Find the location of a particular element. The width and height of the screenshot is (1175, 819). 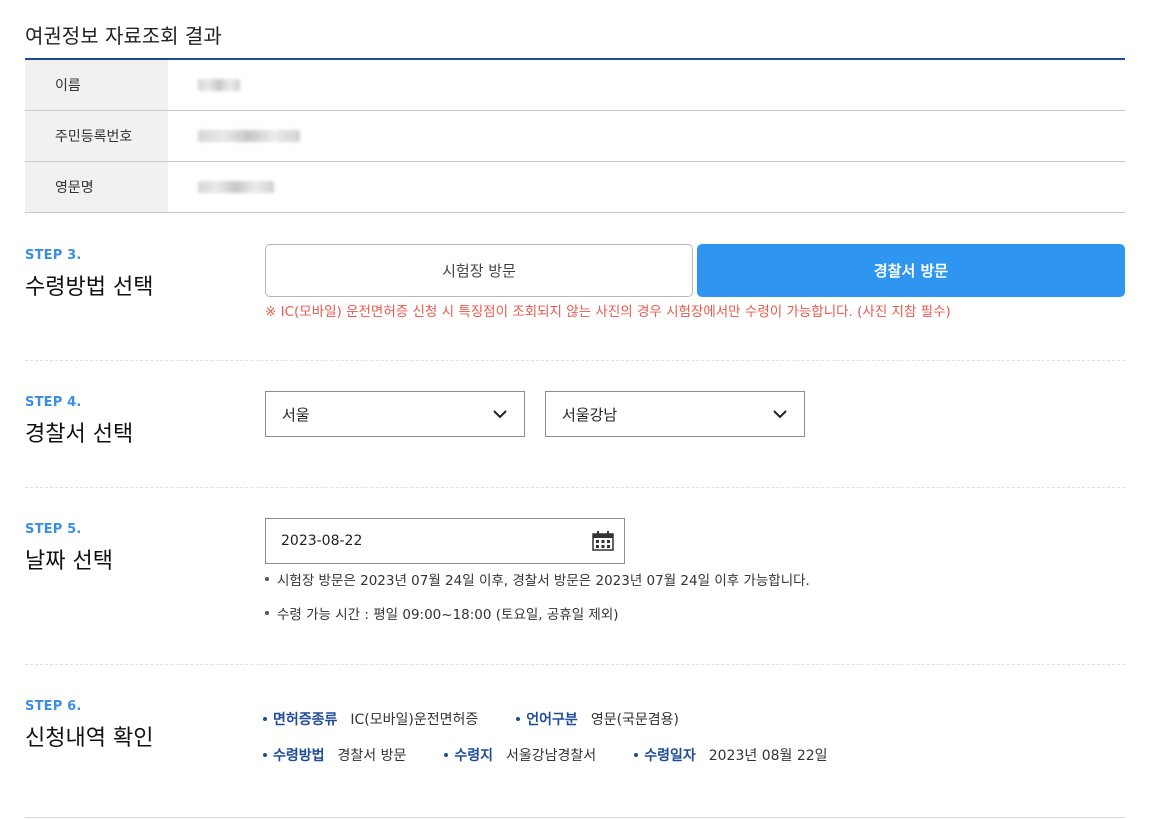

step6-heading: STEP 6. 신청내역 확인 is located at coordinates (89, 725).